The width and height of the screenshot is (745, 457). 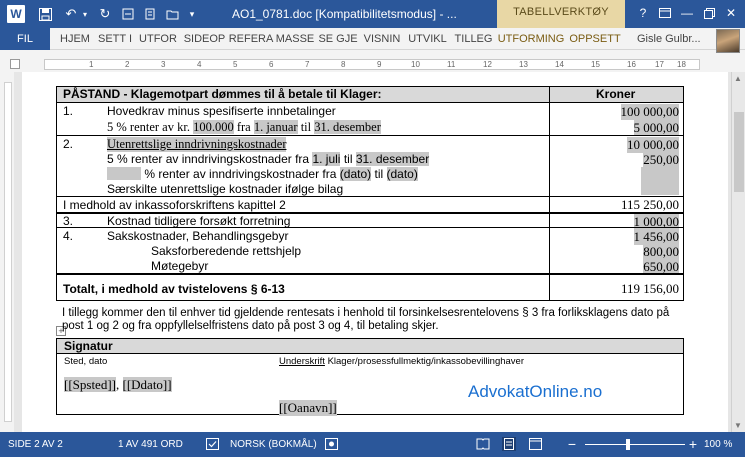 What do you see at coordinates (687, 13) in the screenshot?
I see `minimize-icon: —` at bounding box center [687, 13].